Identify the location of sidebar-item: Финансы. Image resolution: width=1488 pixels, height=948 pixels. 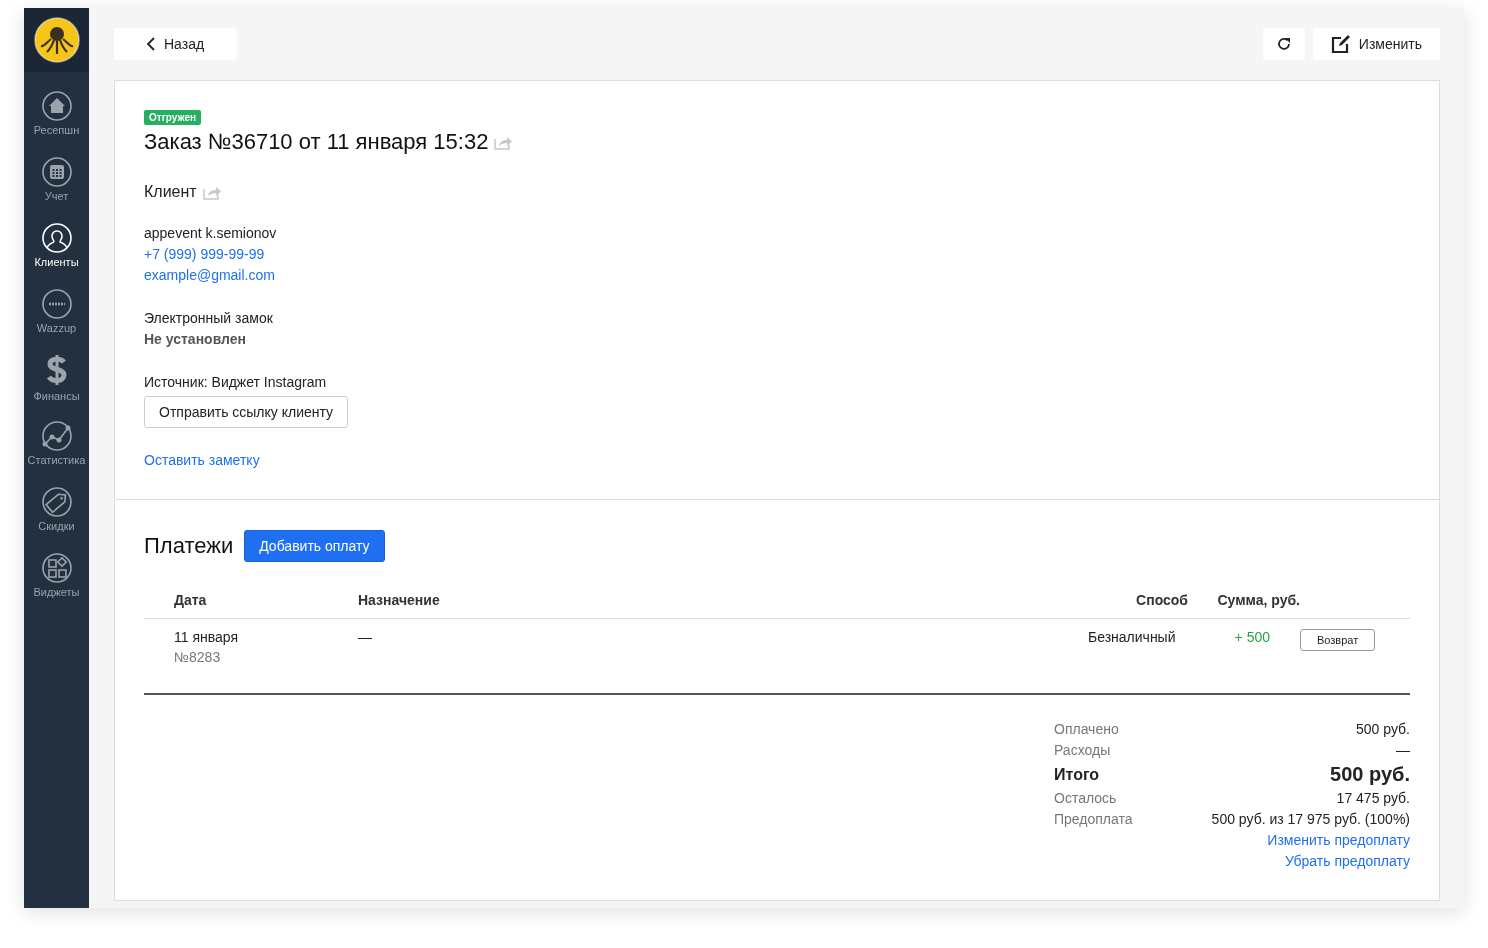
(56, 377).